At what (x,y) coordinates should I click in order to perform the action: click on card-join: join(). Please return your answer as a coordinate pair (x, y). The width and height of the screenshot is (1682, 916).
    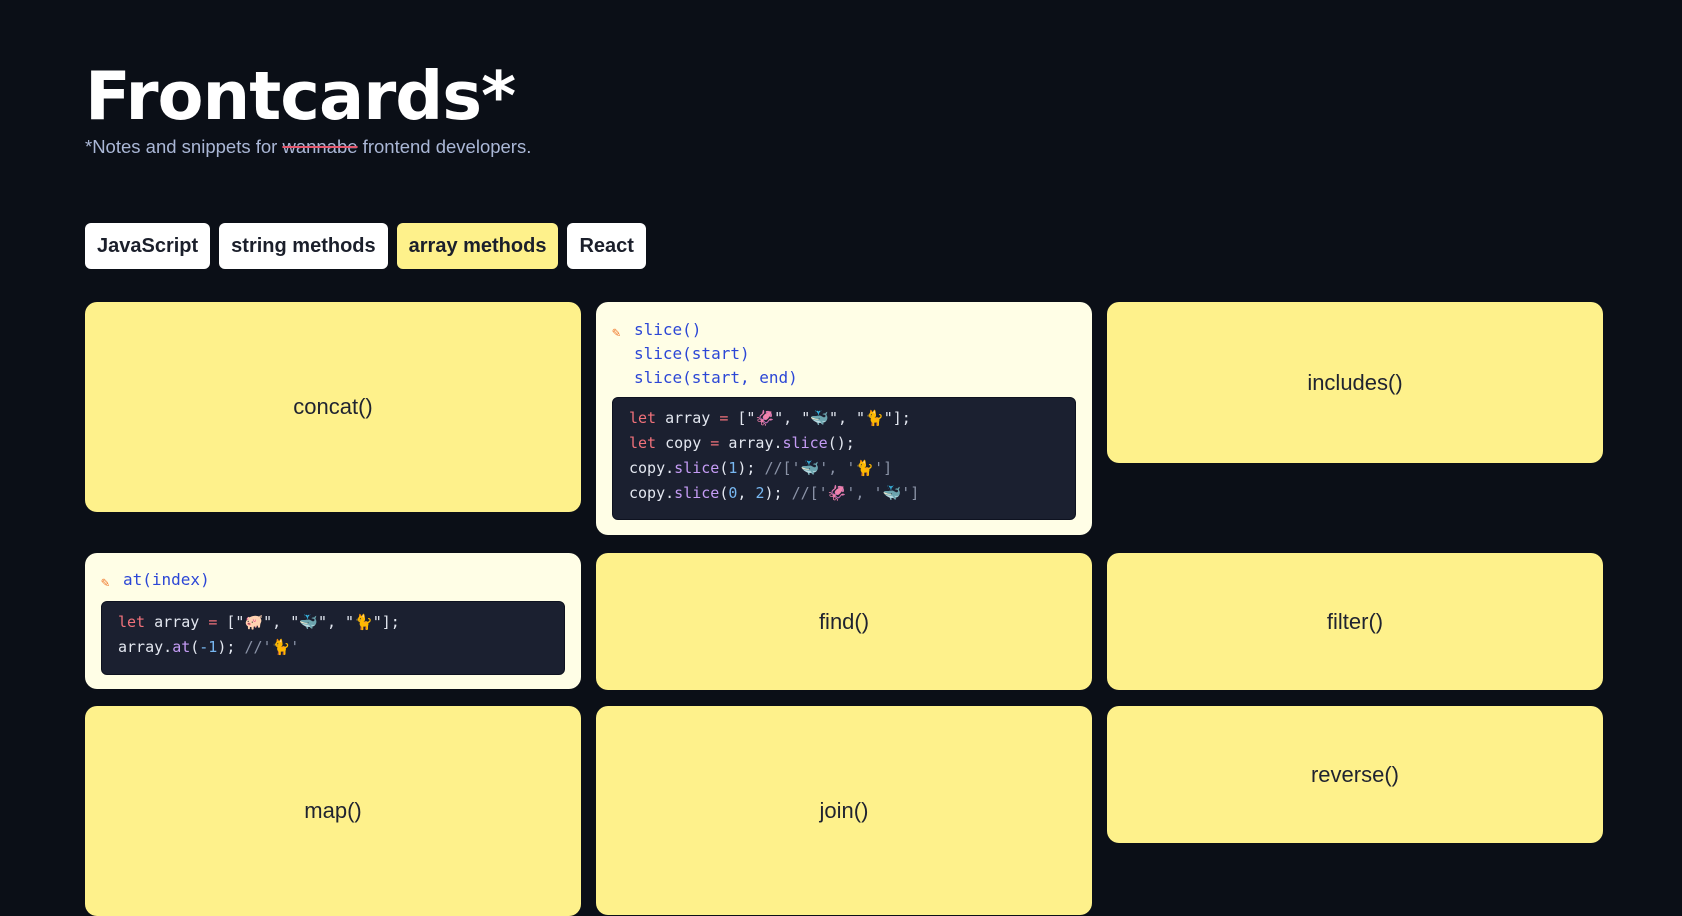
    Looking at the image, I should click on (844, 810).